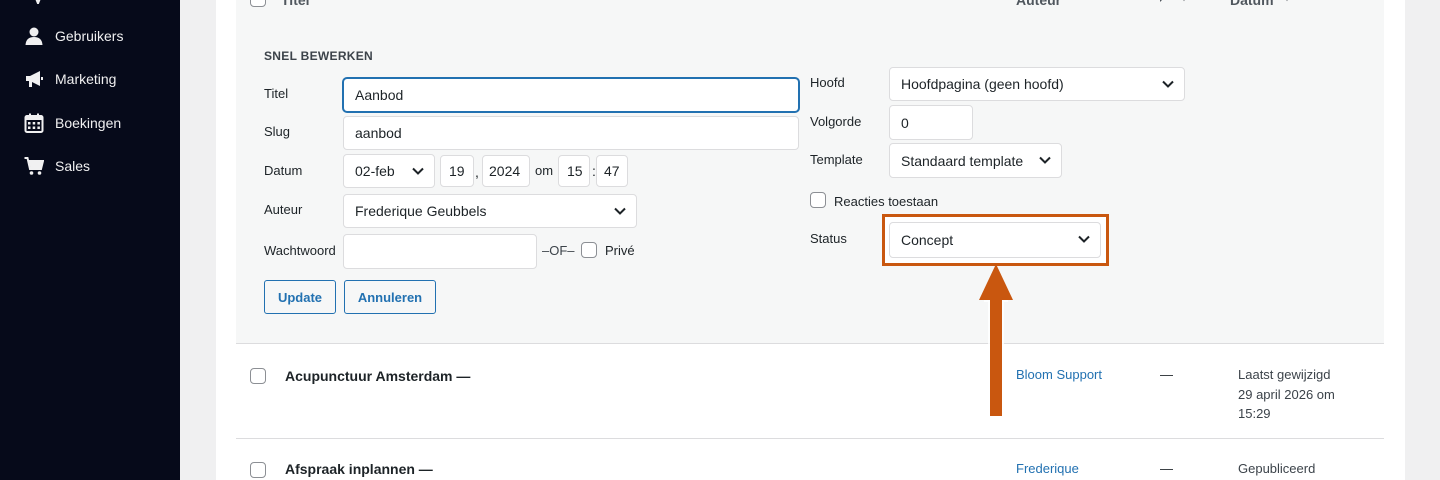 Image resolution: width=1440 pixels, height=480 pixels. I want to click on day-input: 19, so click(457, 171).